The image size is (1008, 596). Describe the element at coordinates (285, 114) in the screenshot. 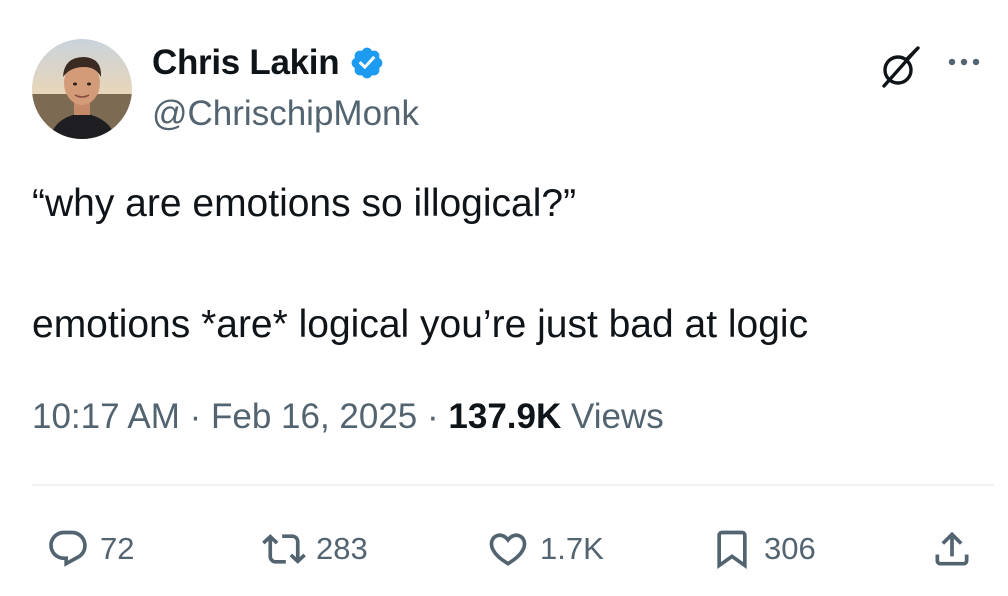

I see `author-handle: @ChrischipMonk` at that location.